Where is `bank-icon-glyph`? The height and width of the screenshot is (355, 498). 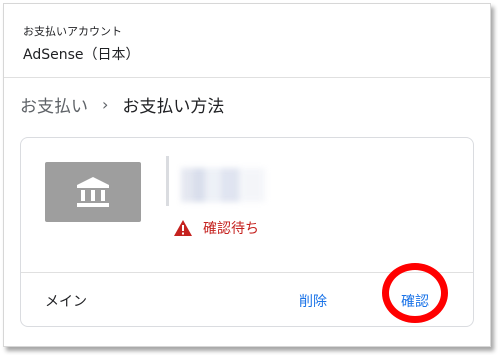 bank-icon-glyph is located at coordinates (93, 192).